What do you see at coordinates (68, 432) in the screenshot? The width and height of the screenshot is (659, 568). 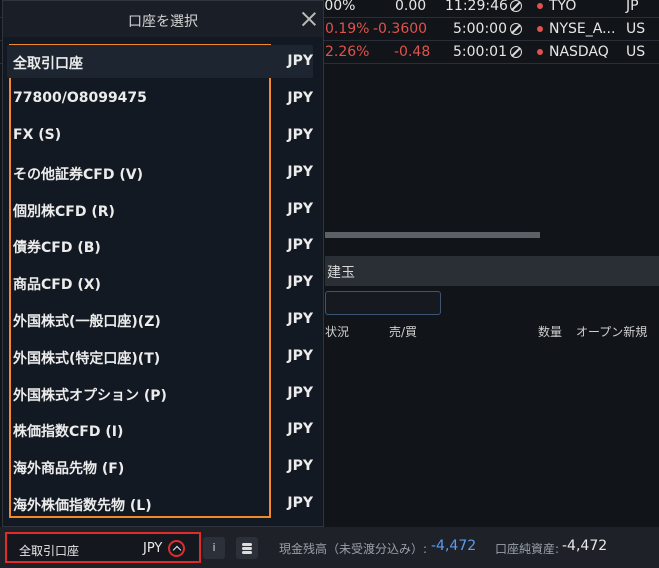 I see `account-item-label: 株価指数CFD (I)` at bounding box center [68, 432].